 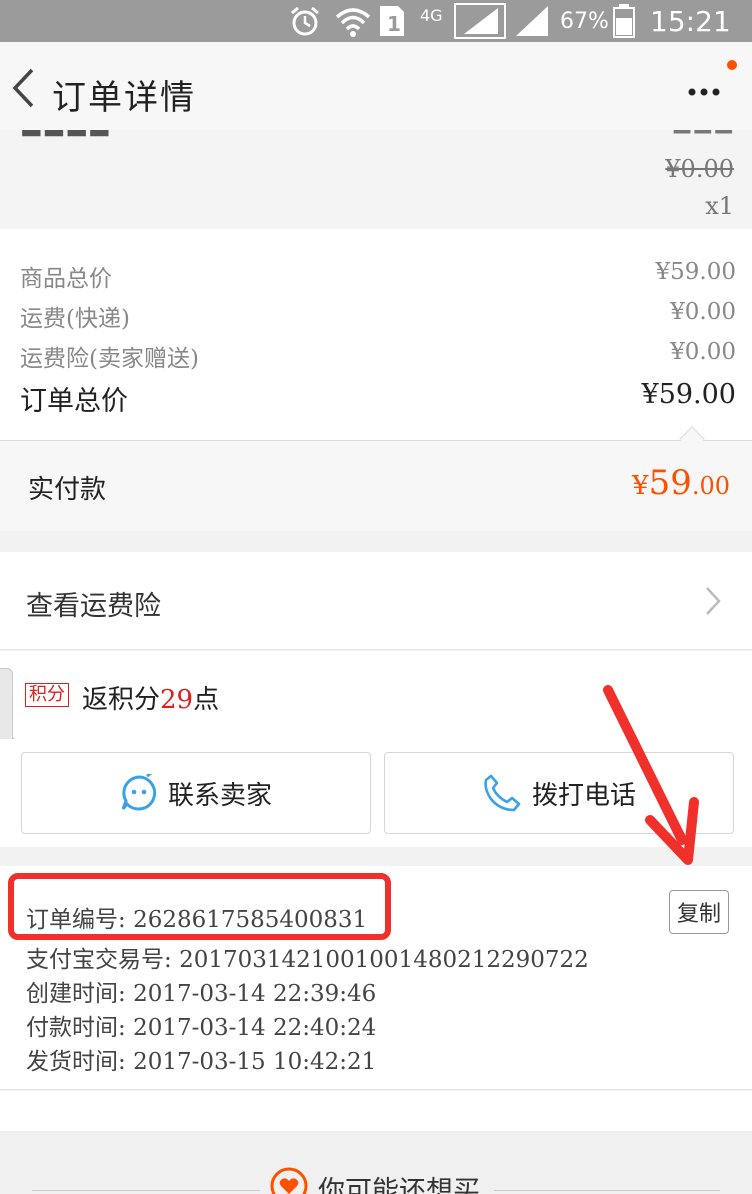 I want to click on notification-dot, so click(x=732, y=65).